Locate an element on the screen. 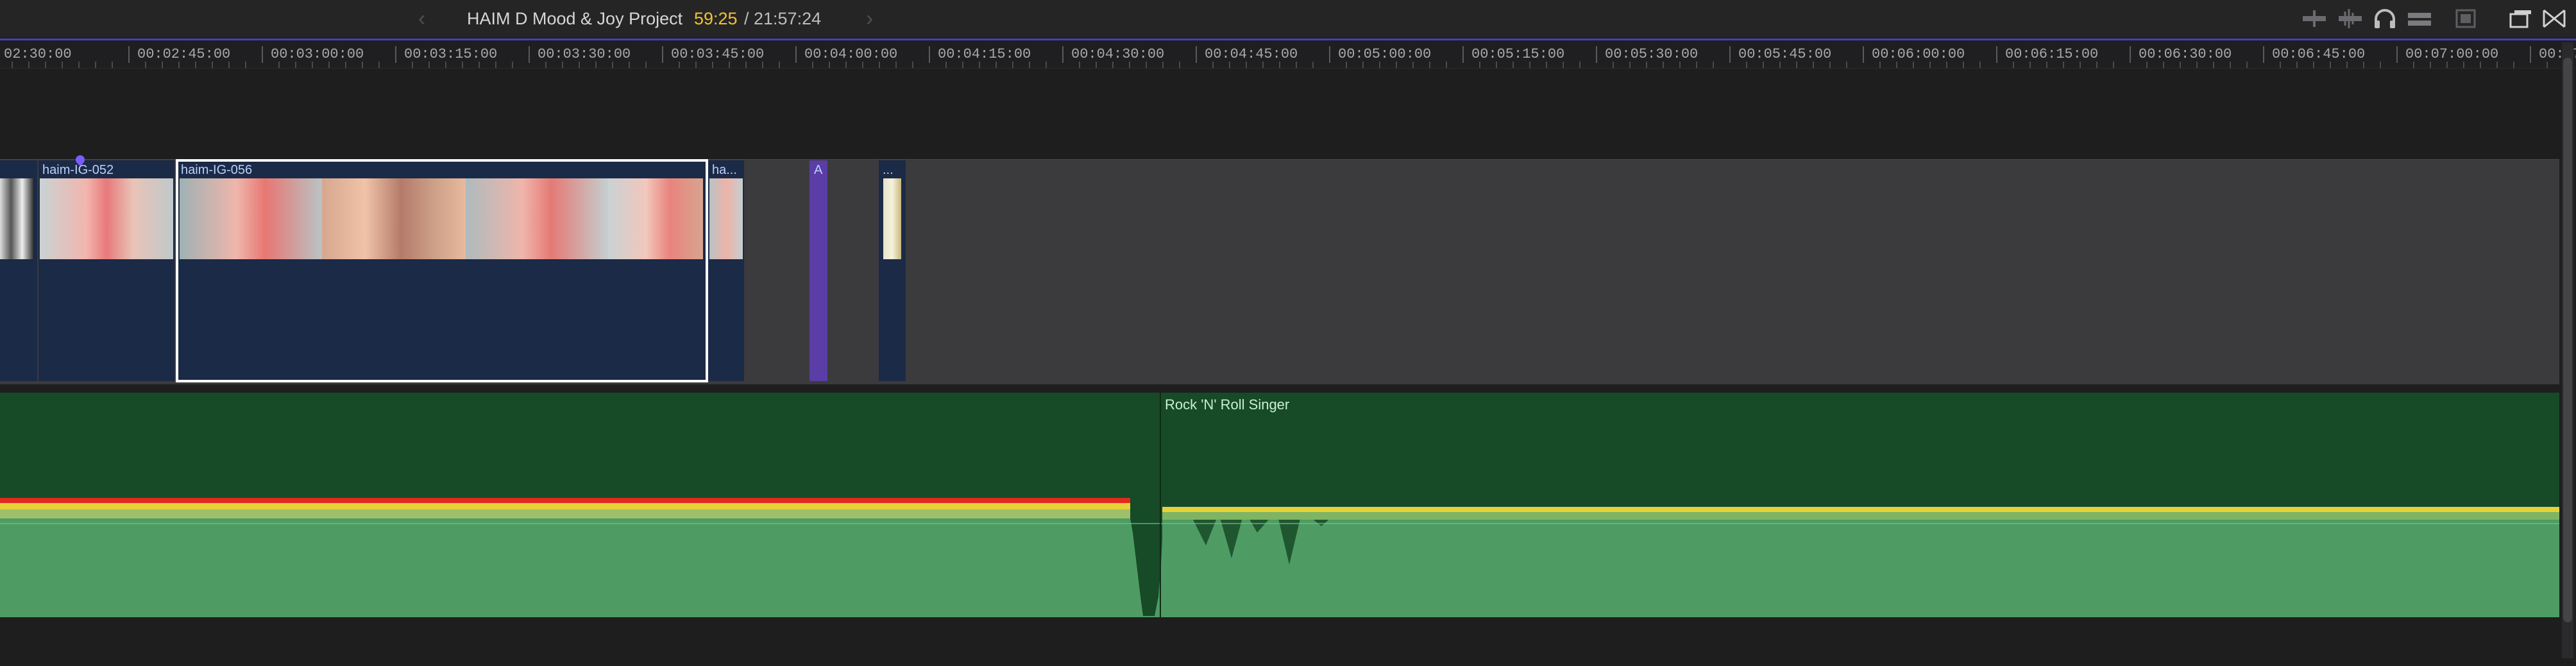  clip-haim-ig-052: haim-IG-052 is located at coordinates (106, 270).